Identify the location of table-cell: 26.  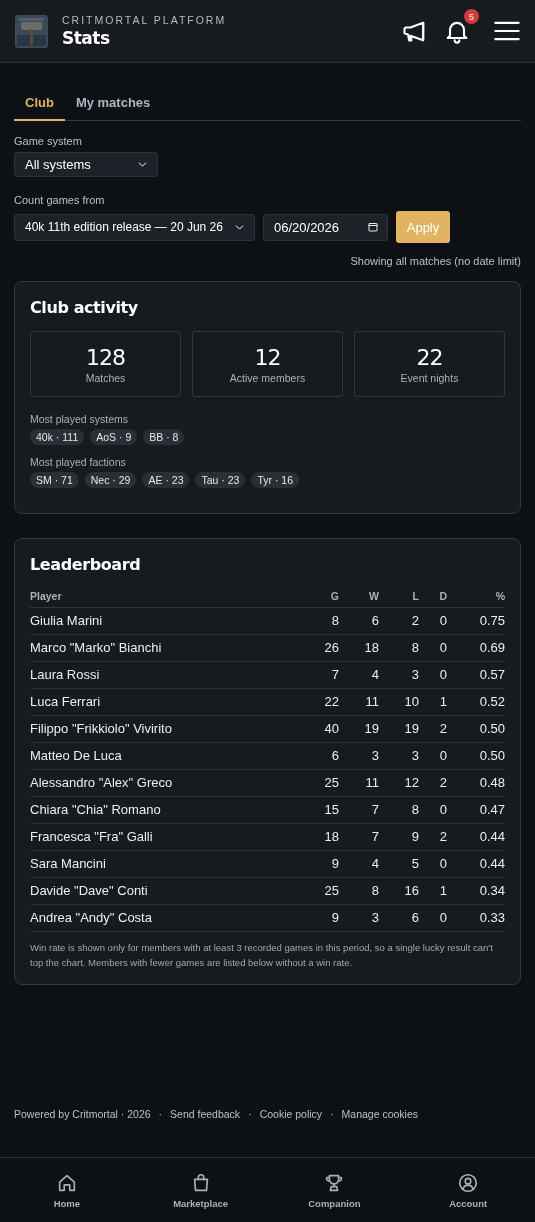
(324, 648).